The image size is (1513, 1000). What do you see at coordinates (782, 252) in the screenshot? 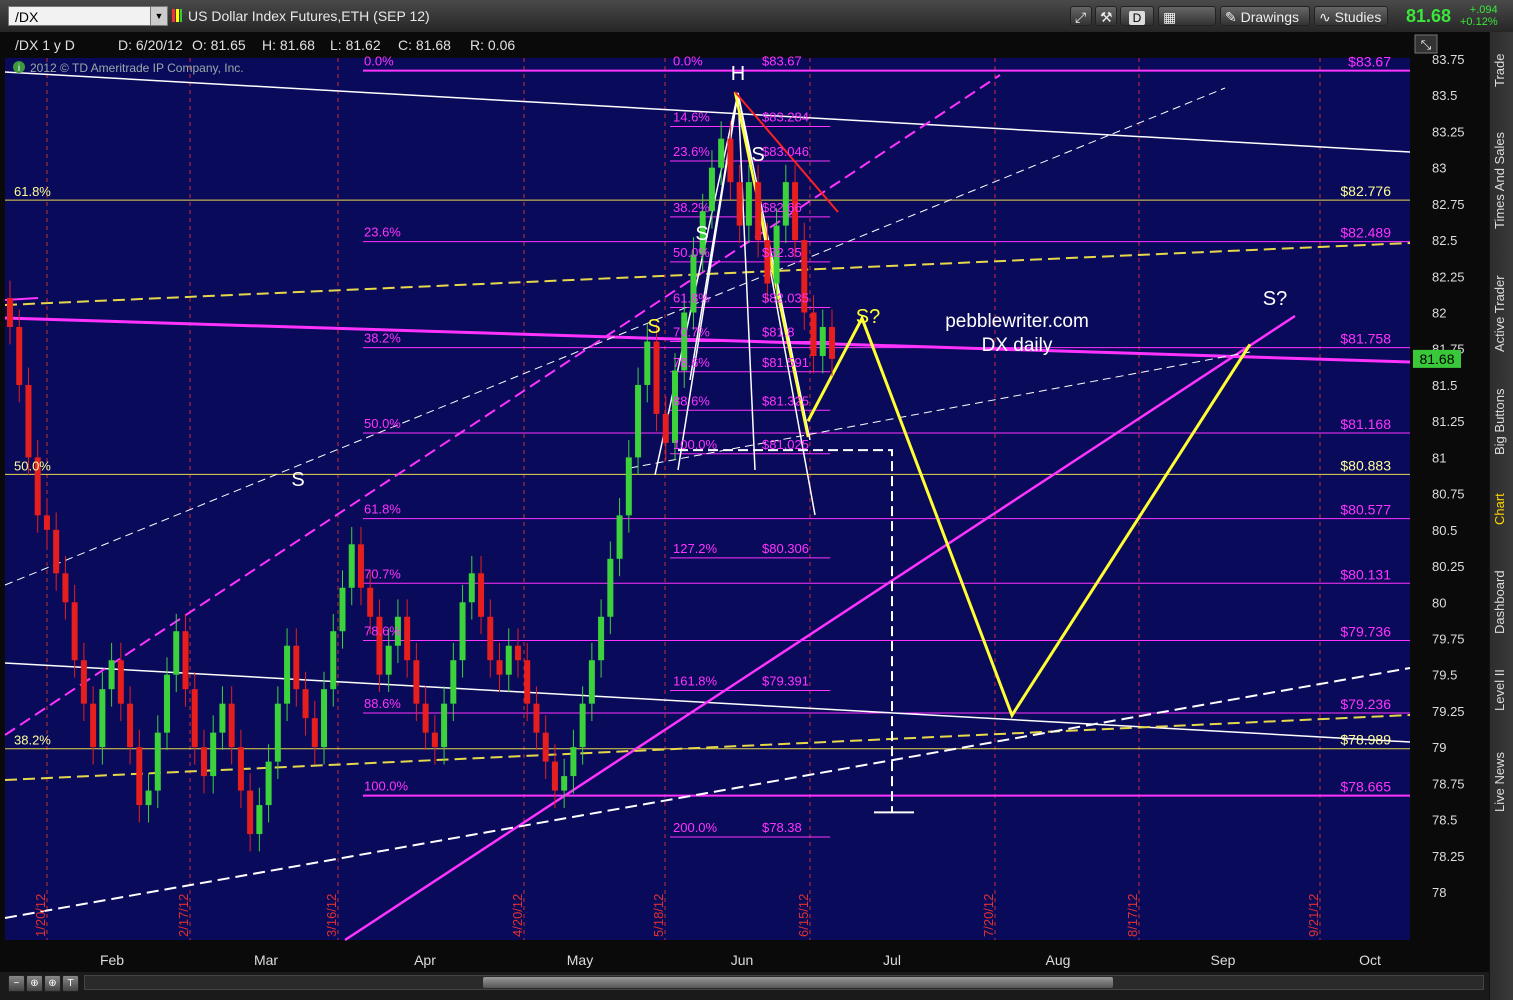
I see `fib-extension-value: $82.35` at bounding box center [782, 252].